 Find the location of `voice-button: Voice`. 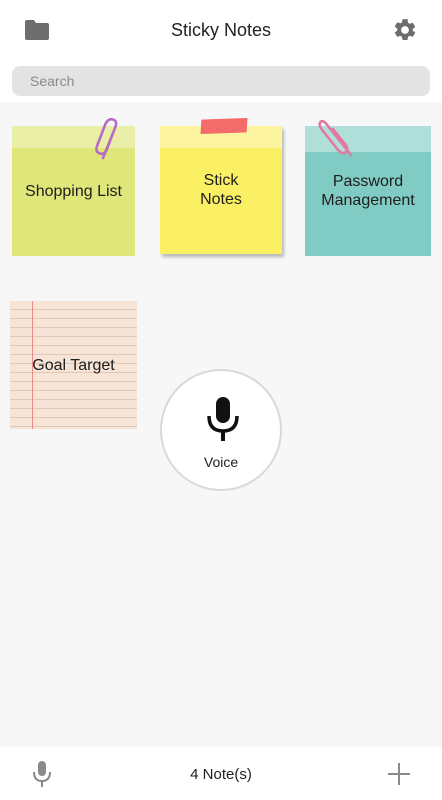

voice-button: Voice is located at coordinates (221, 430).